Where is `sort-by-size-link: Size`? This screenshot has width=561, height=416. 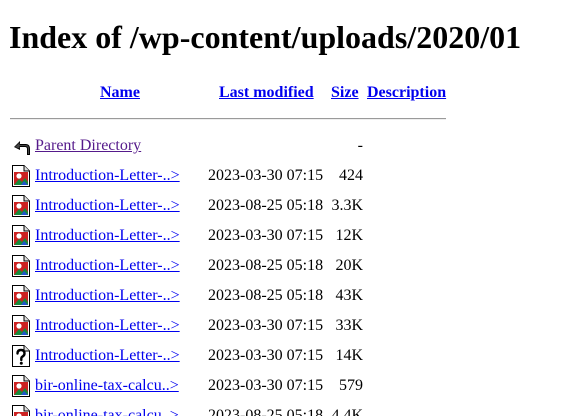 sort-by-size-link: Size is located at coordinates (345, 92).